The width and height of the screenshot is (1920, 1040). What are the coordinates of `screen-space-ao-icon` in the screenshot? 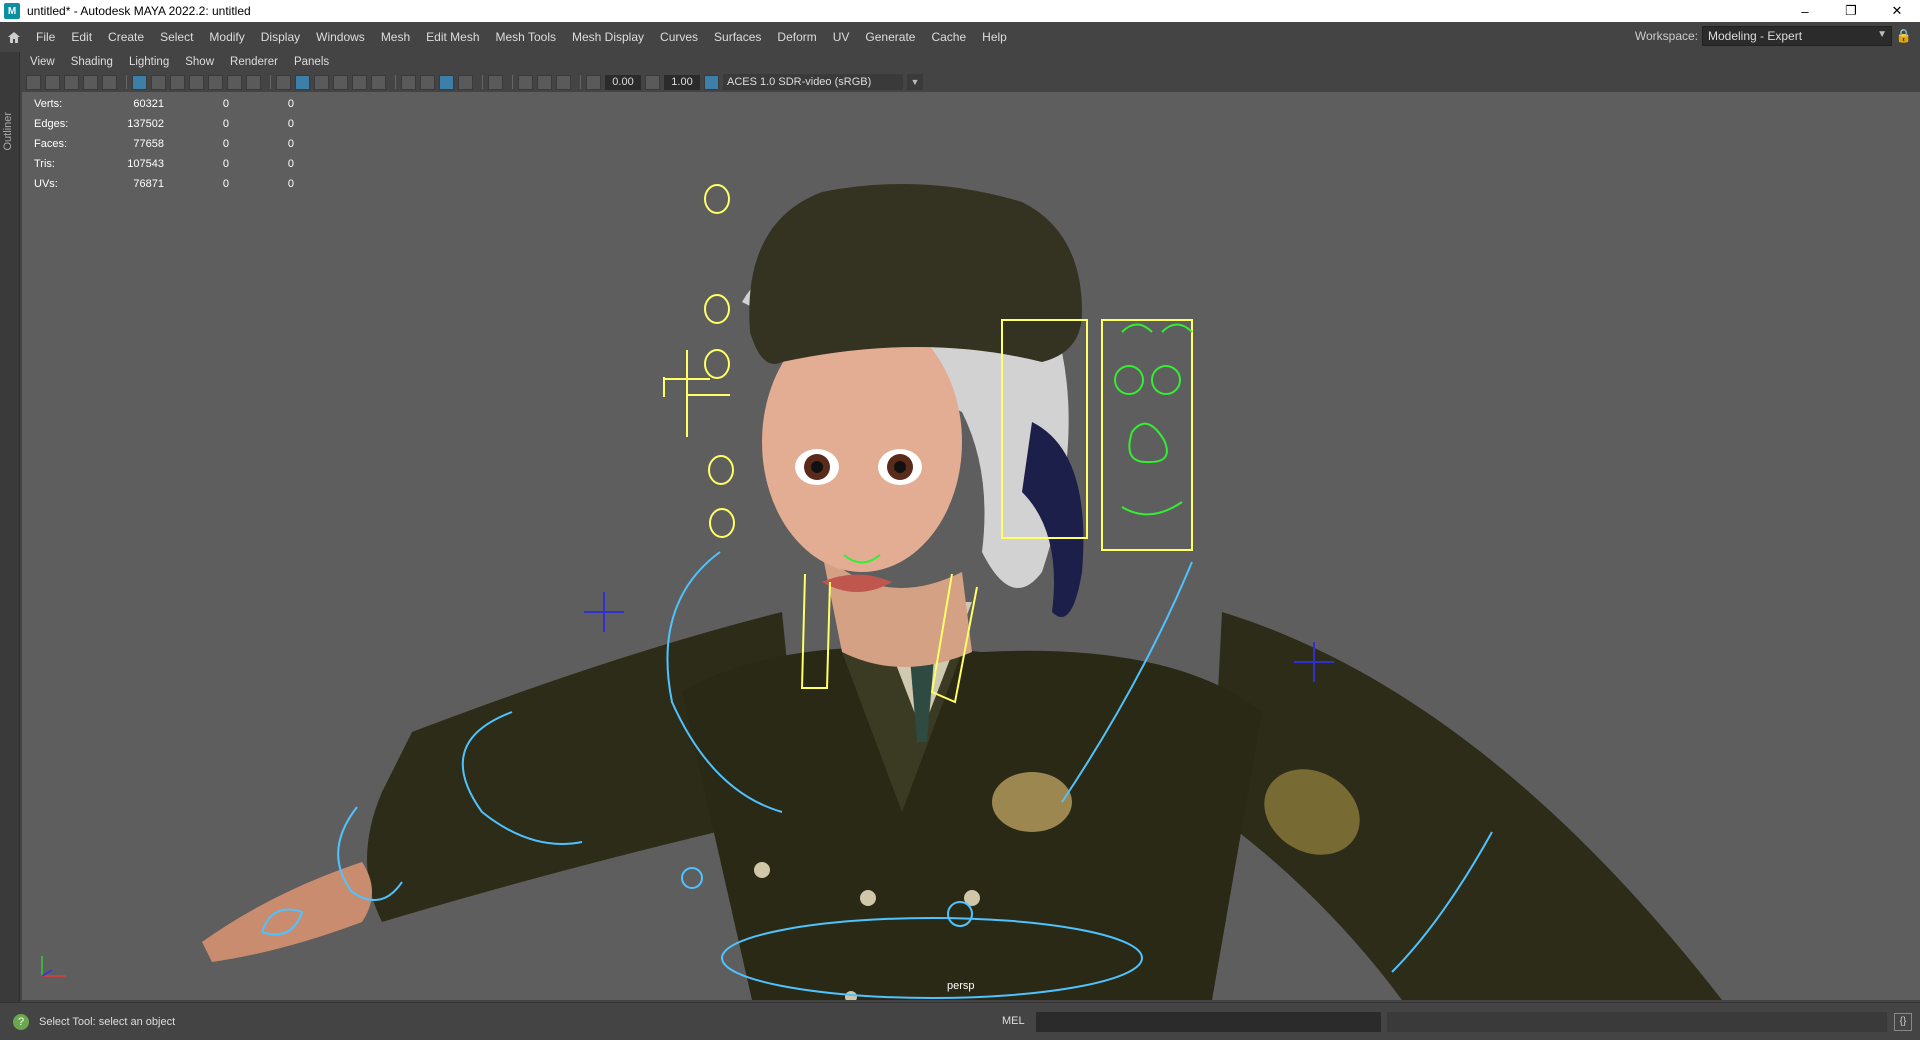 It's located at (408, 82).